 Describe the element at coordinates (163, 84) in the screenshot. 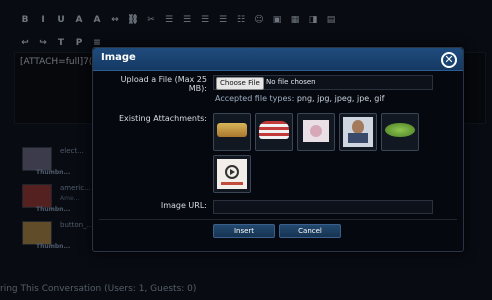

I see `upload-label: Upload a File (Max 25 MB):` at that location.